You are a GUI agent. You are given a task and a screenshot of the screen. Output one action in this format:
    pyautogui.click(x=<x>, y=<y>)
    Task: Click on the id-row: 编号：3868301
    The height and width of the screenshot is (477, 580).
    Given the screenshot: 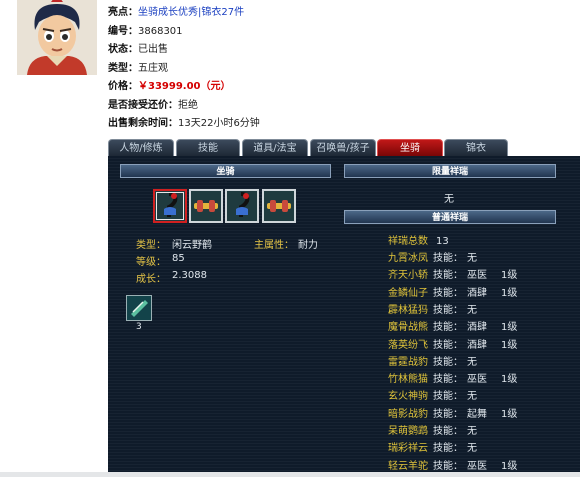 What is the action you would take?
    pyautogui.click(x=184, y=32)
    